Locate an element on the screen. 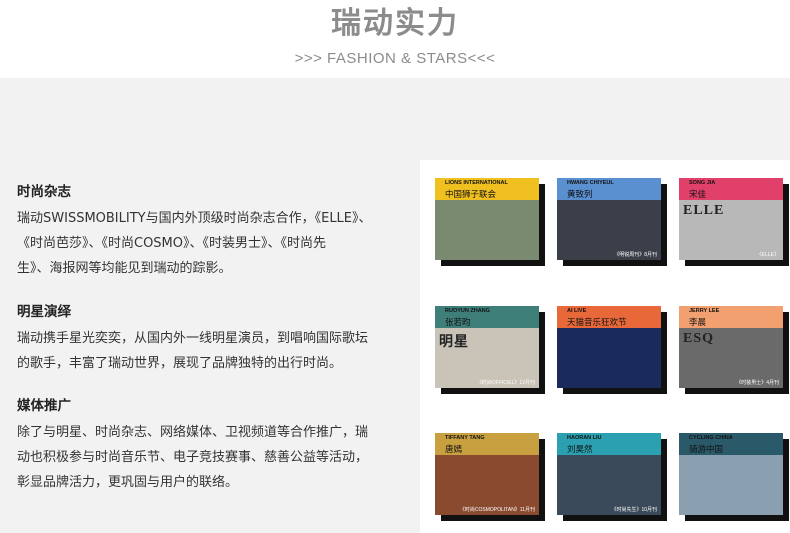 The width and height of the screenshot is (790, 533). gallery-card: SONG JIA 宋佳 ELLE 《ELLE》 is located at coordinates (734, 222).